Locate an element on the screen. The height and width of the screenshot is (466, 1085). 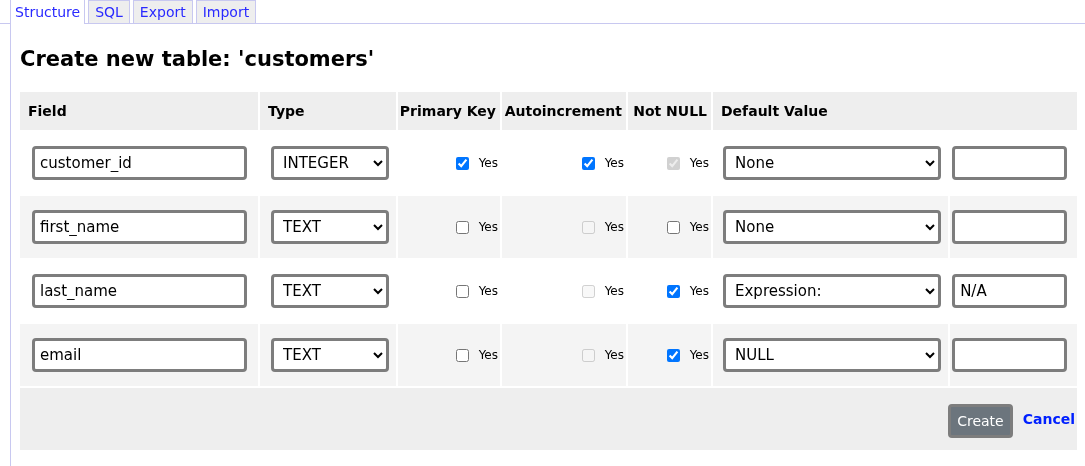
page-heading: Create new table: 'customers' is located at coordinates (198, 59).